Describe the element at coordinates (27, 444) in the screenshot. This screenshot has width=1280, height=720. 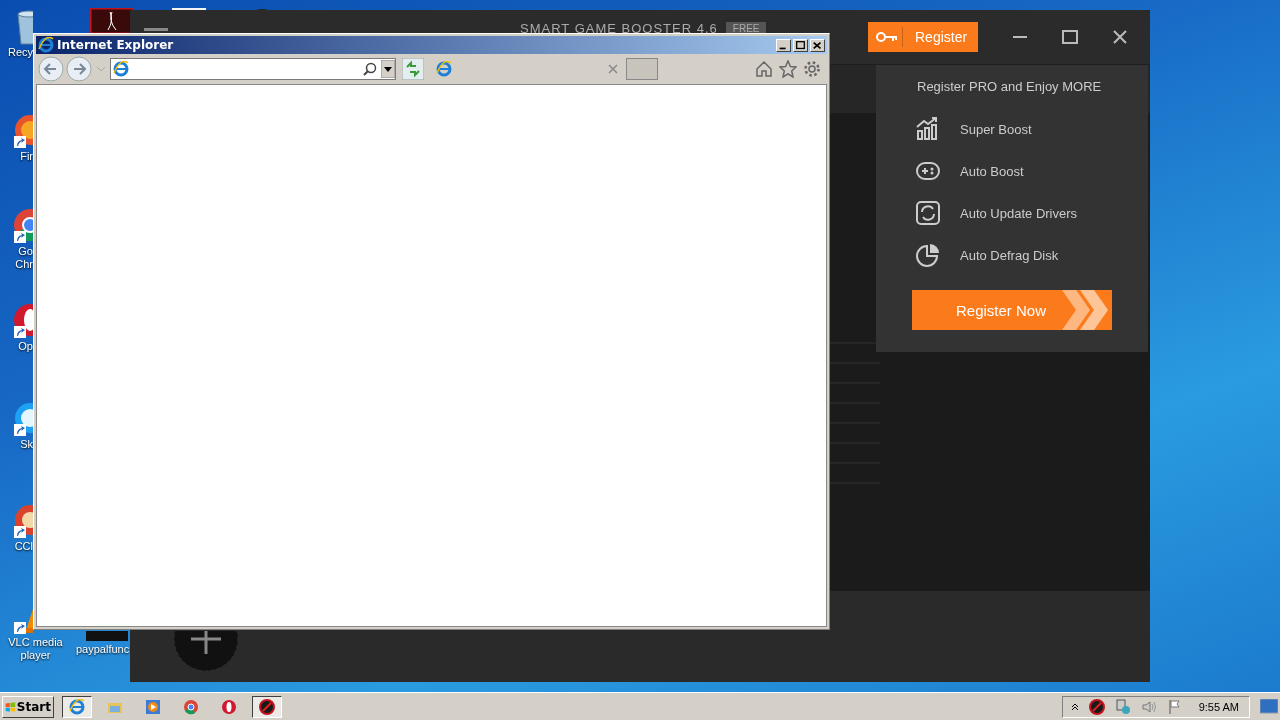
I see `icon-label: Sk` at that location.